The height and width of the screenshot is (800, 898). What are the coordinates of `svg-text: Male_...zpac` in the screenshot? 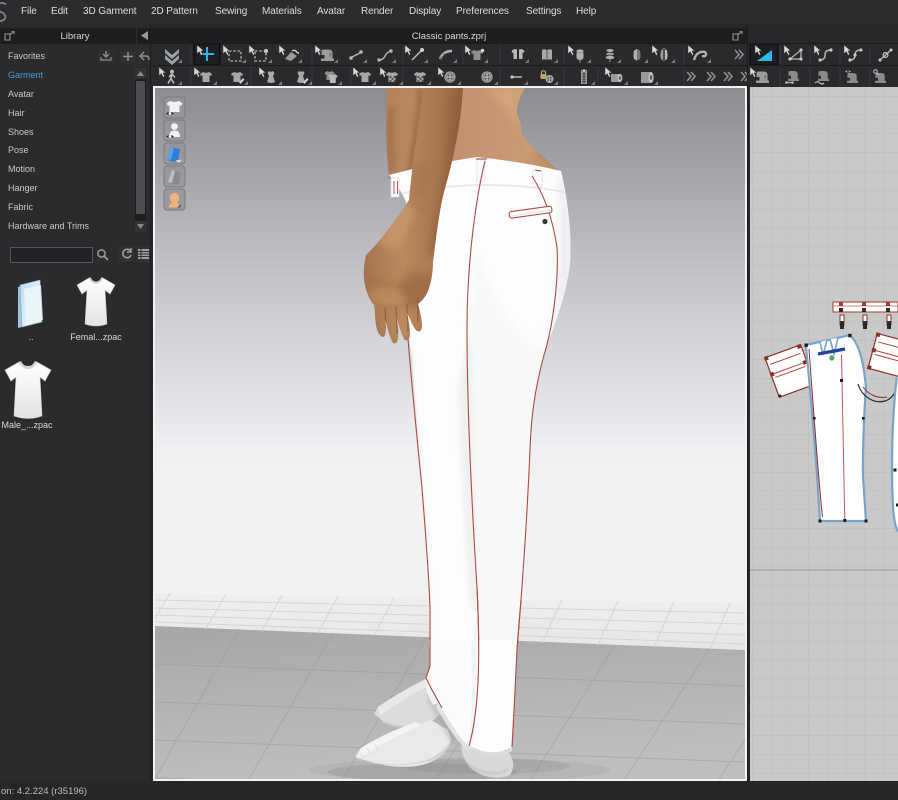 It's located at (27, 425).